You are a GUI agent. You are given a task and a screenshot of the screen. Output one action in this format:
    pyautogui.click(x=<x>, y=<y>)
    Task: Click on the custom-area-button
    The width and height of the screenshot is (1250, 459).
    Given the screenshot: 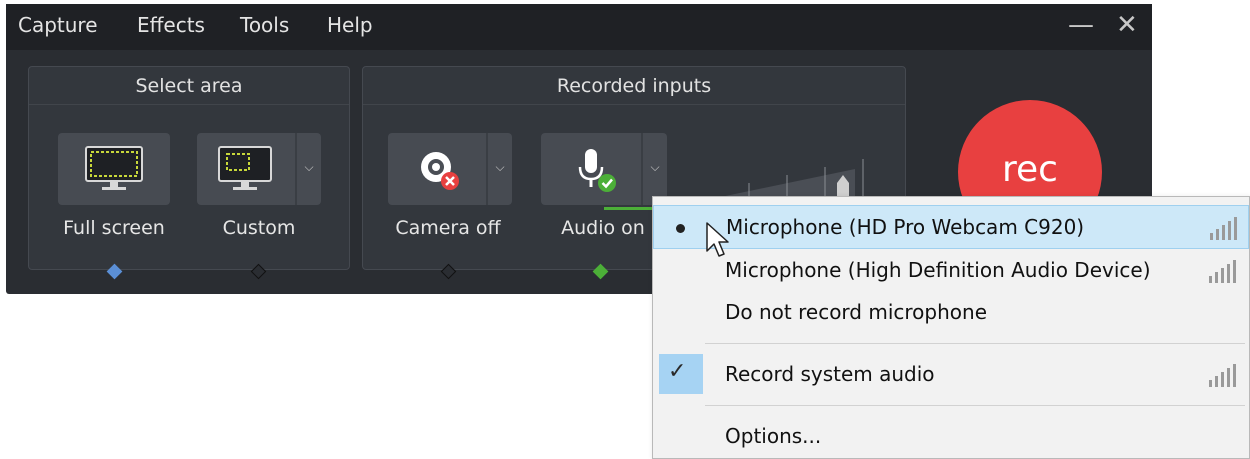 What is the action you would take?
    pyautogui.click(x=246, y=169)
    